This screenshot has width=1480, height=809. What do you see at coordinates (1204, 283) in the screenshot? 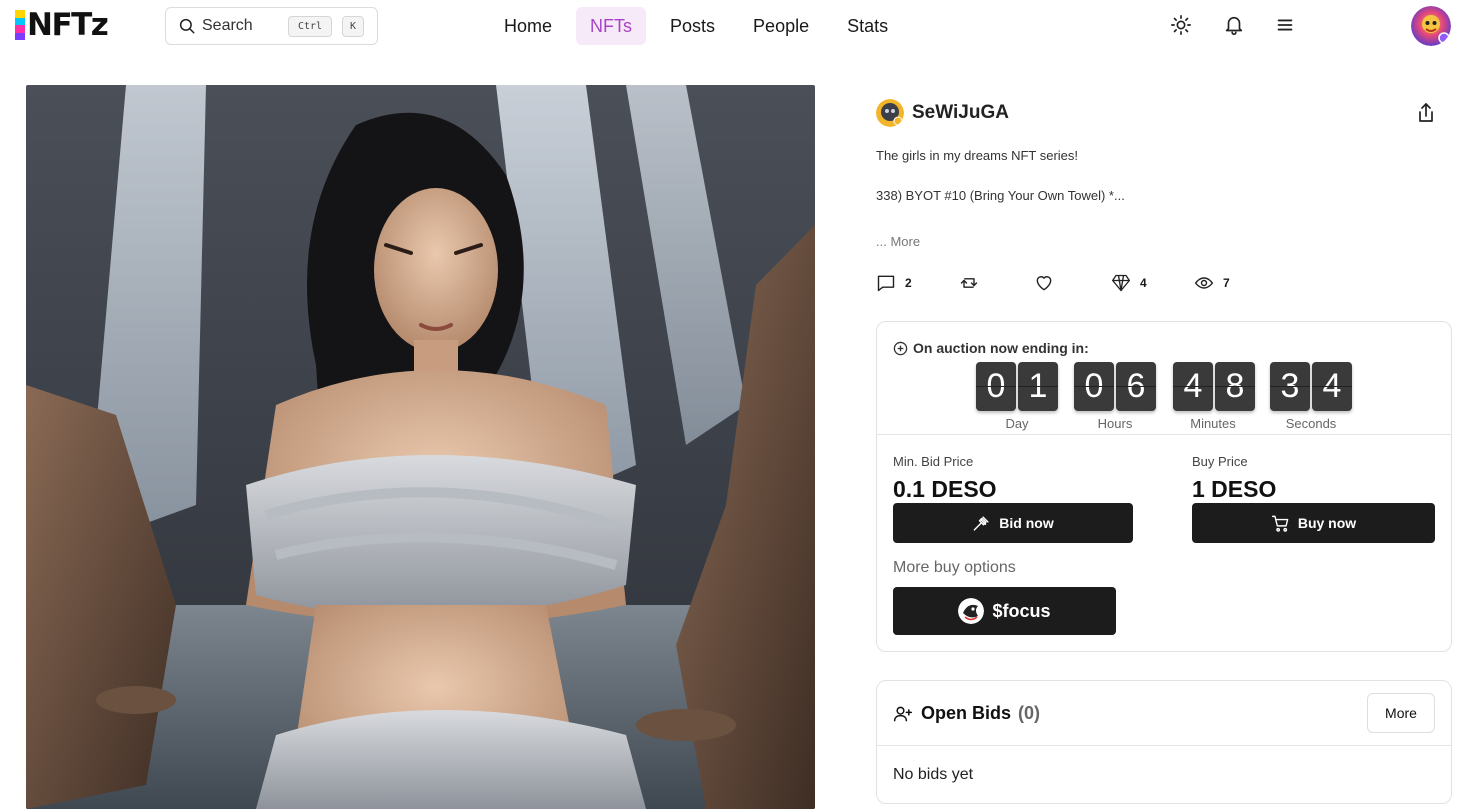
I see `eye-icon` at bounding box center [1204, 283].